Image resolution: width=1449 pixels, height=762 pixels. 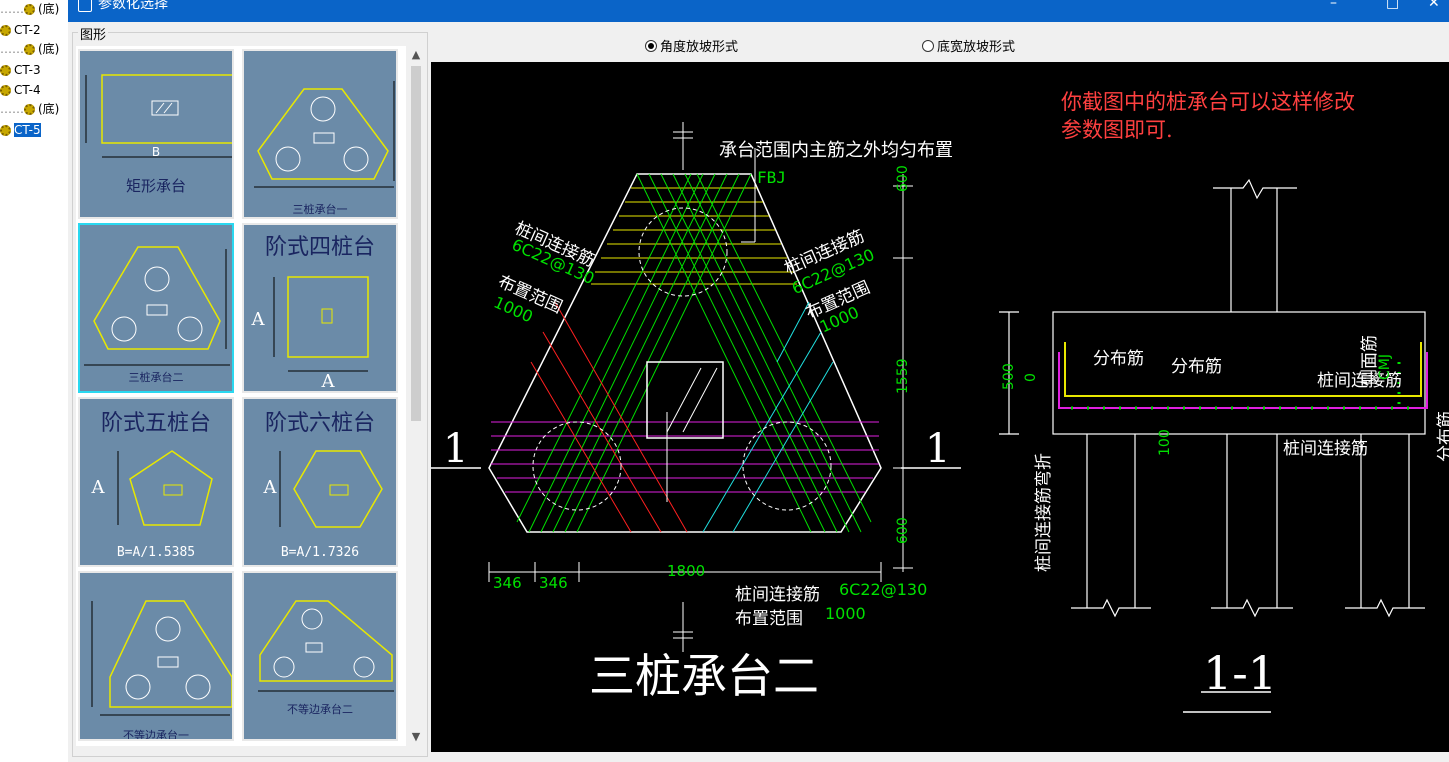 I want to click on bottom-tie-spec: 6C22@130, so click(x=883, y=589).